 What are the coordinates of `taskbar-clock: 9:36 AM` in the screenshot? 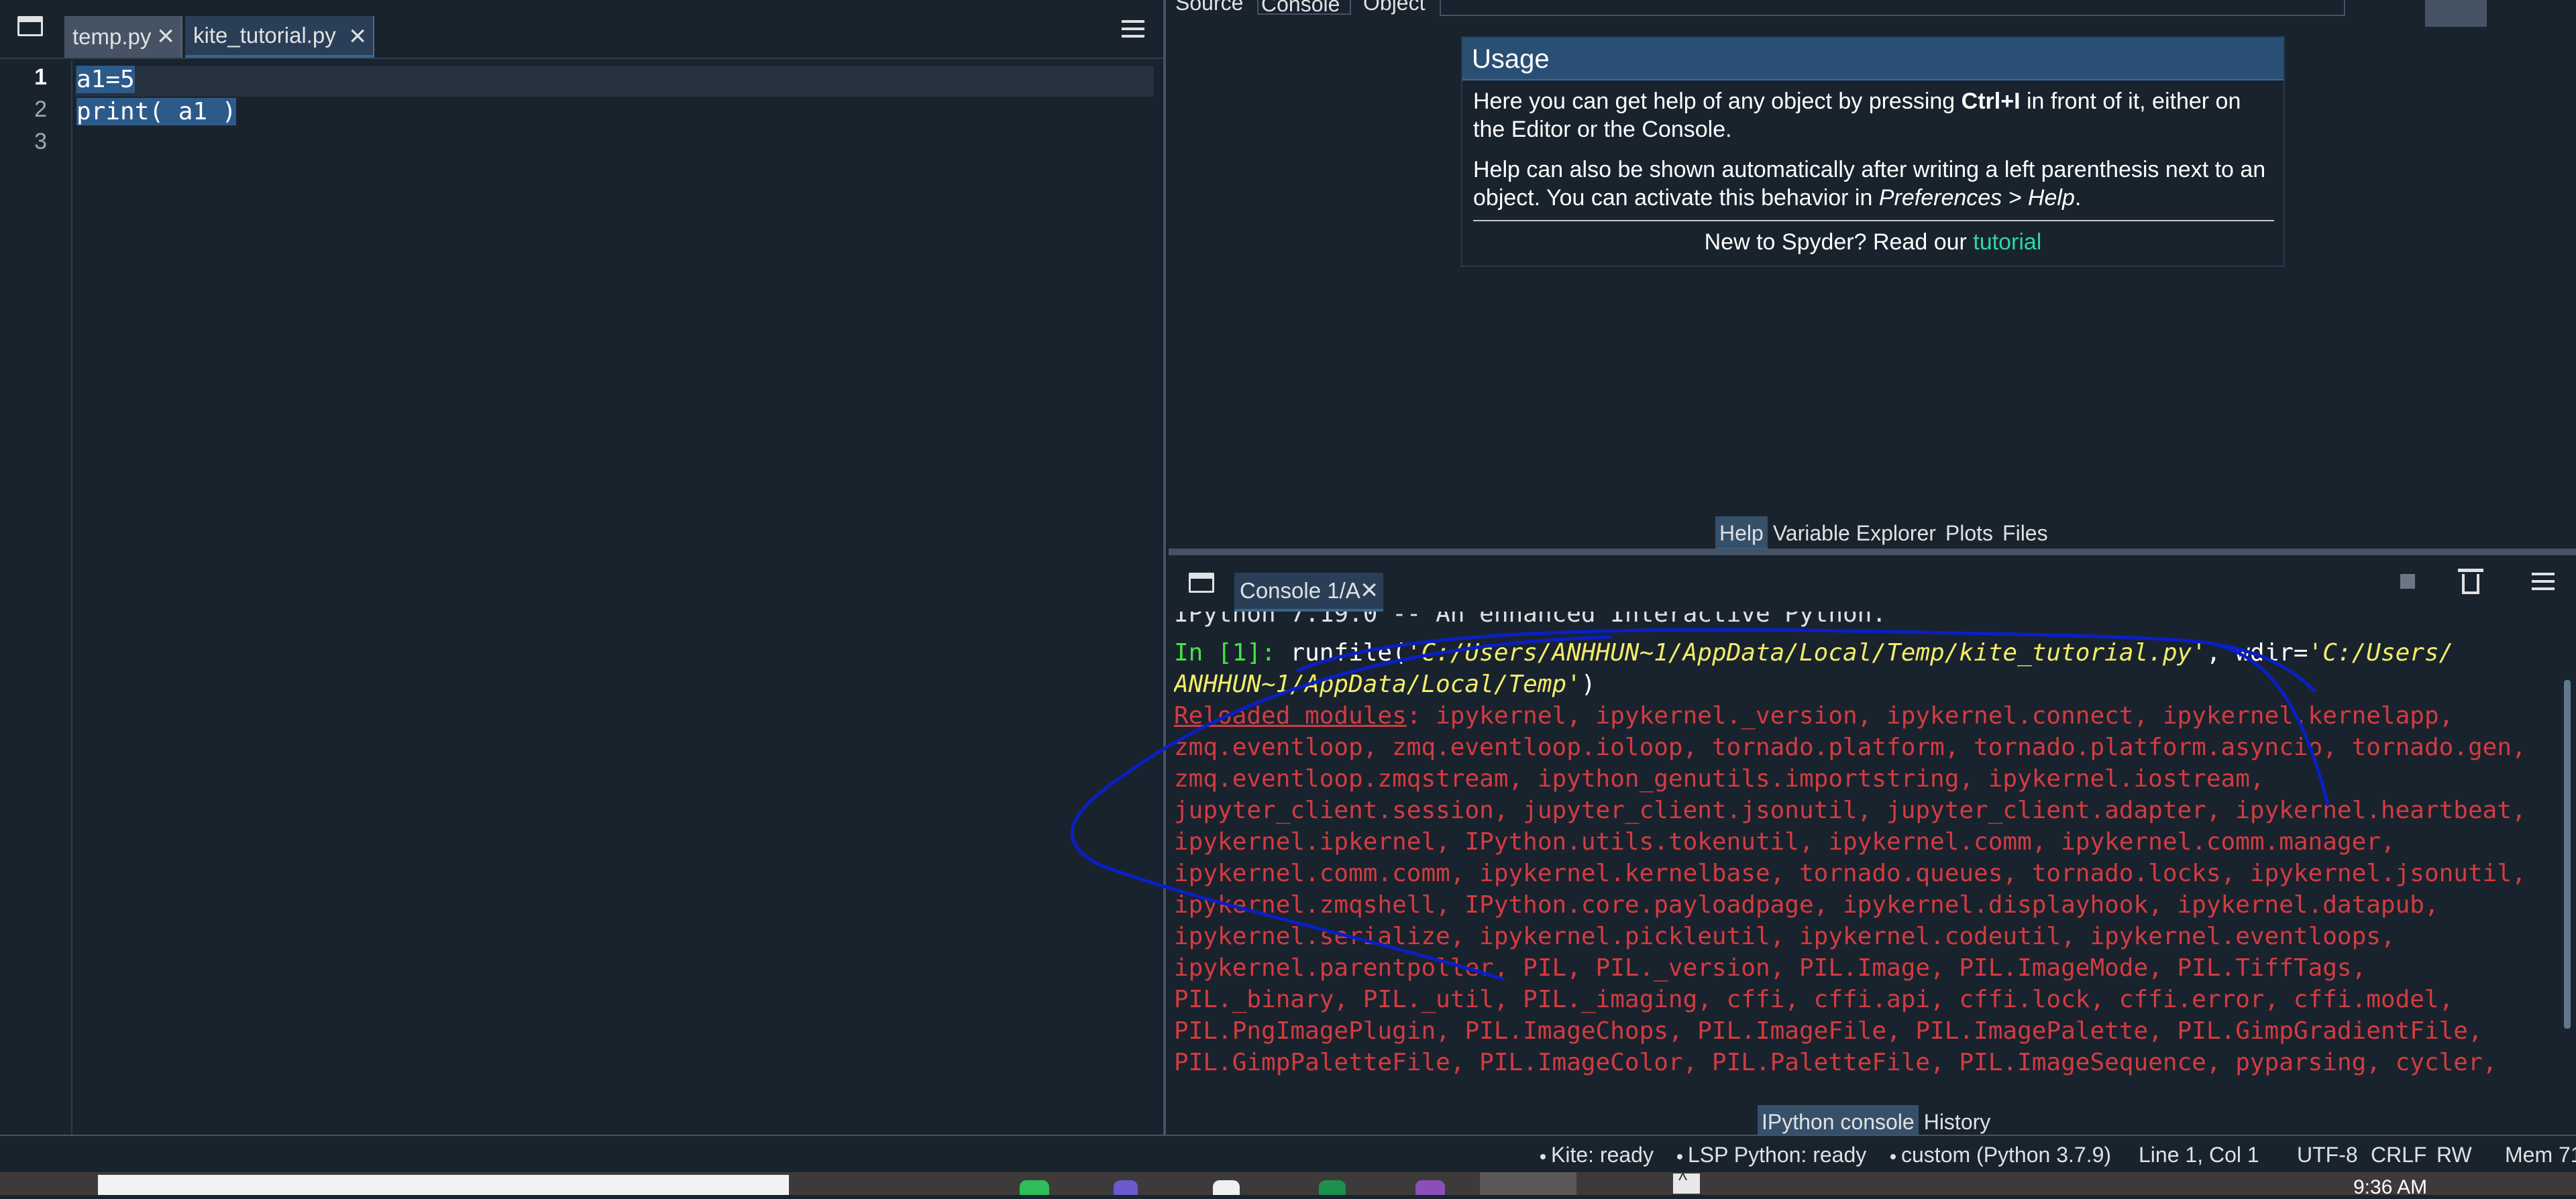 It's located at (2390, 1187).